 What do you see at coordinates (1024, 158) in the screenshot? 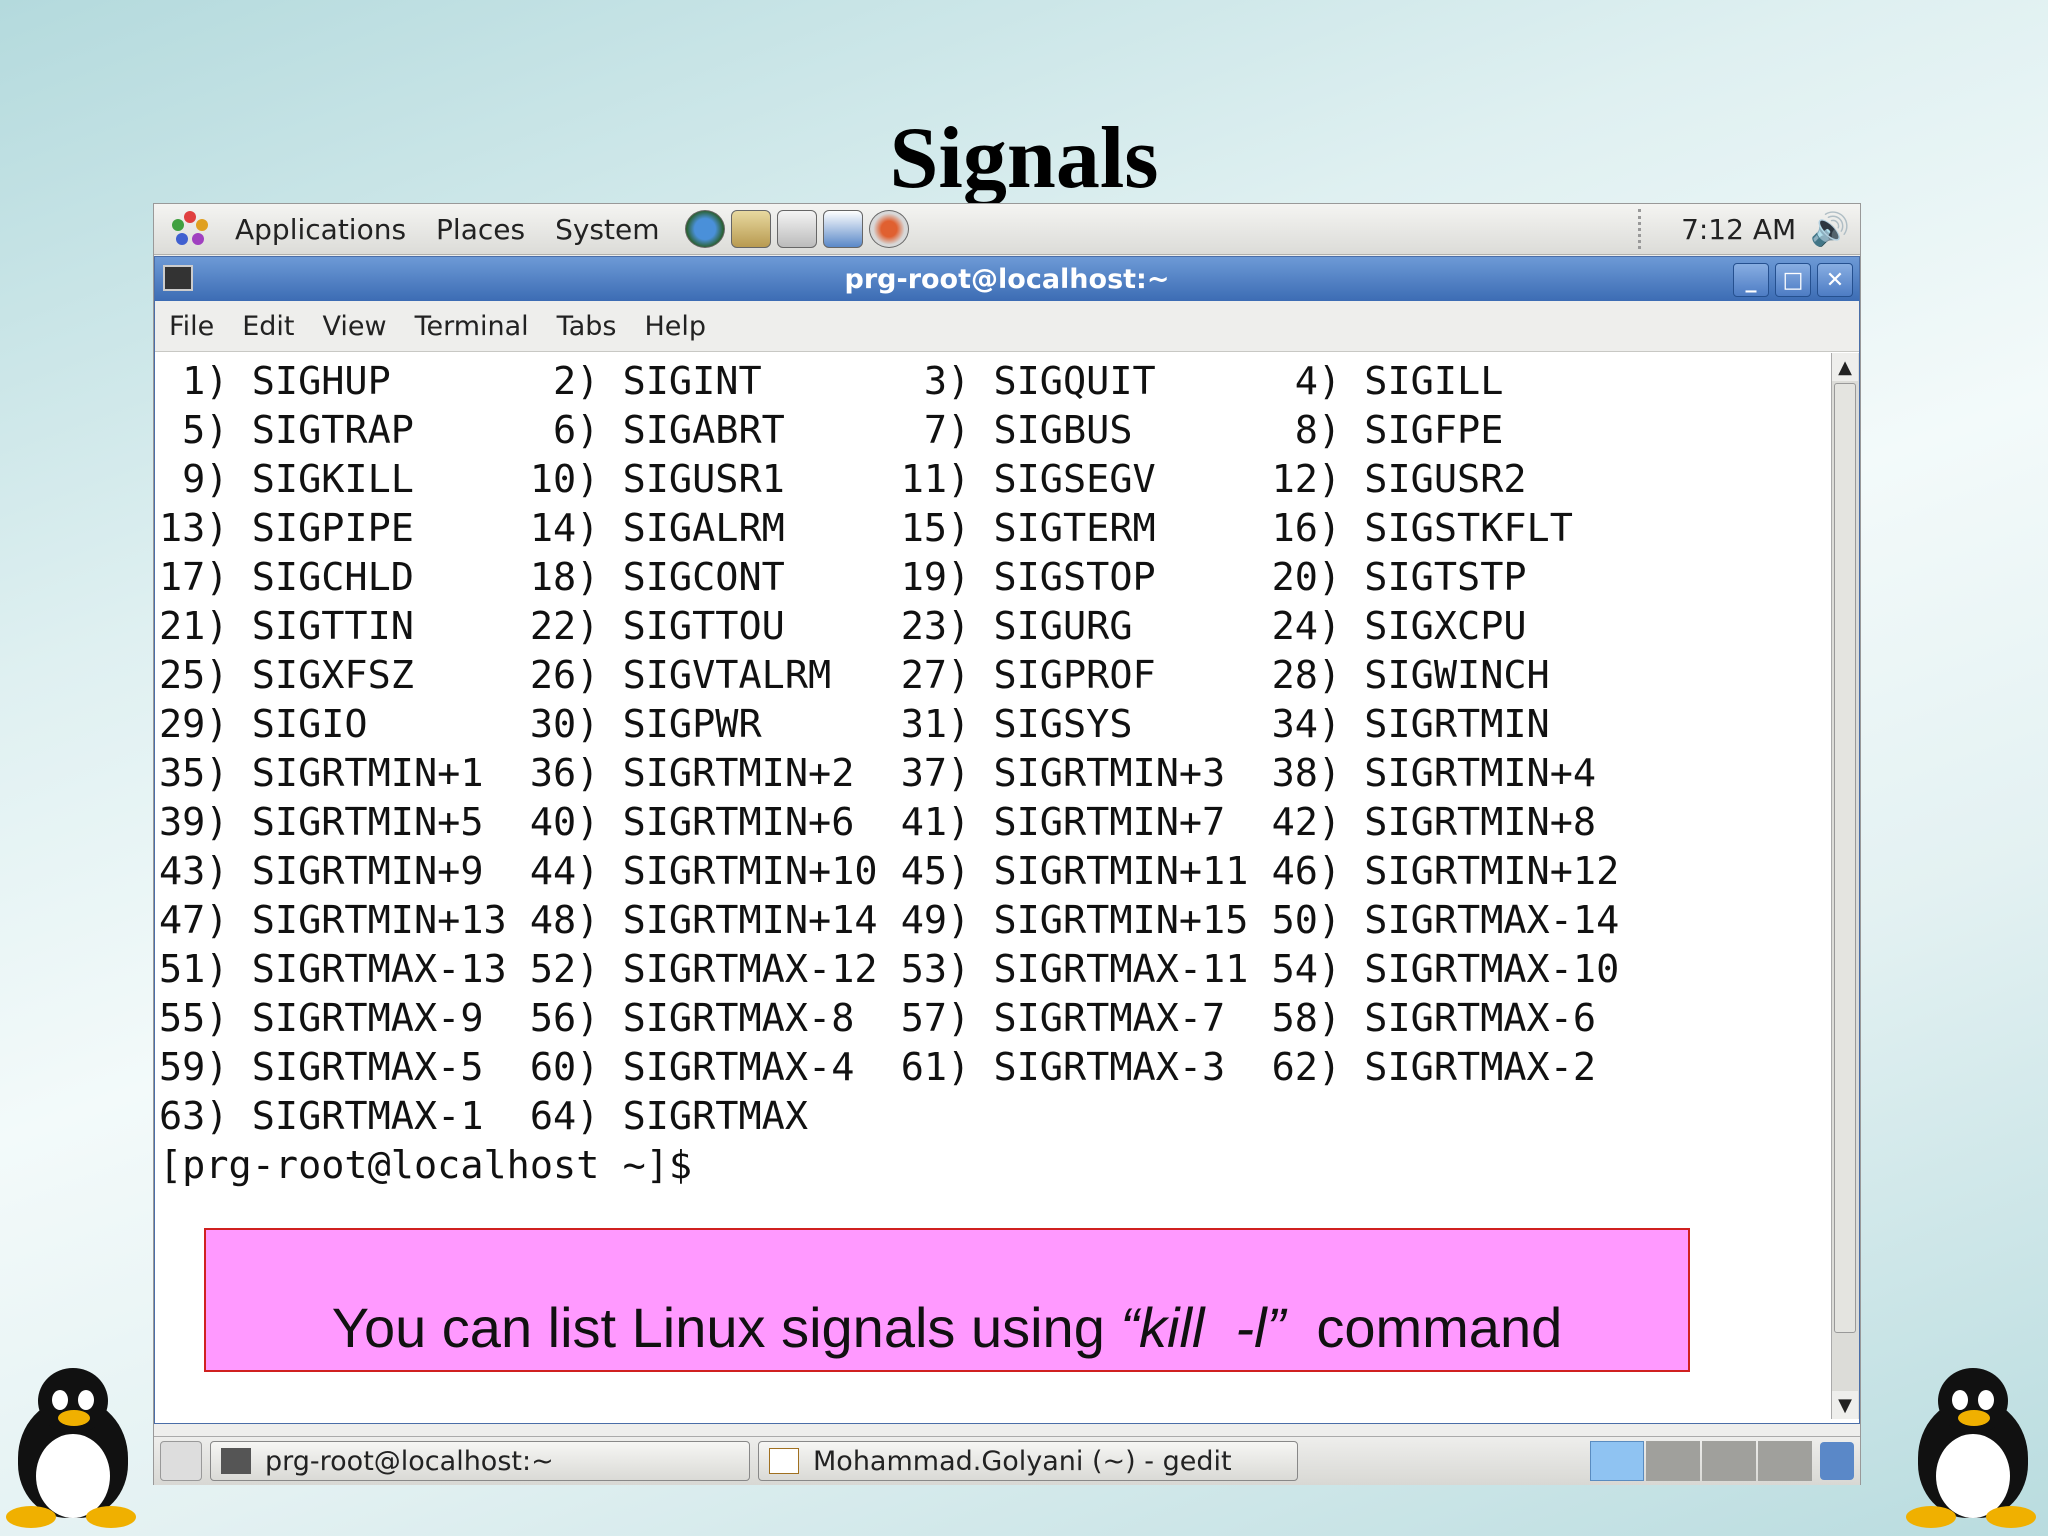
I see `slide-title: Signals` at bounding box center [1024, 158].